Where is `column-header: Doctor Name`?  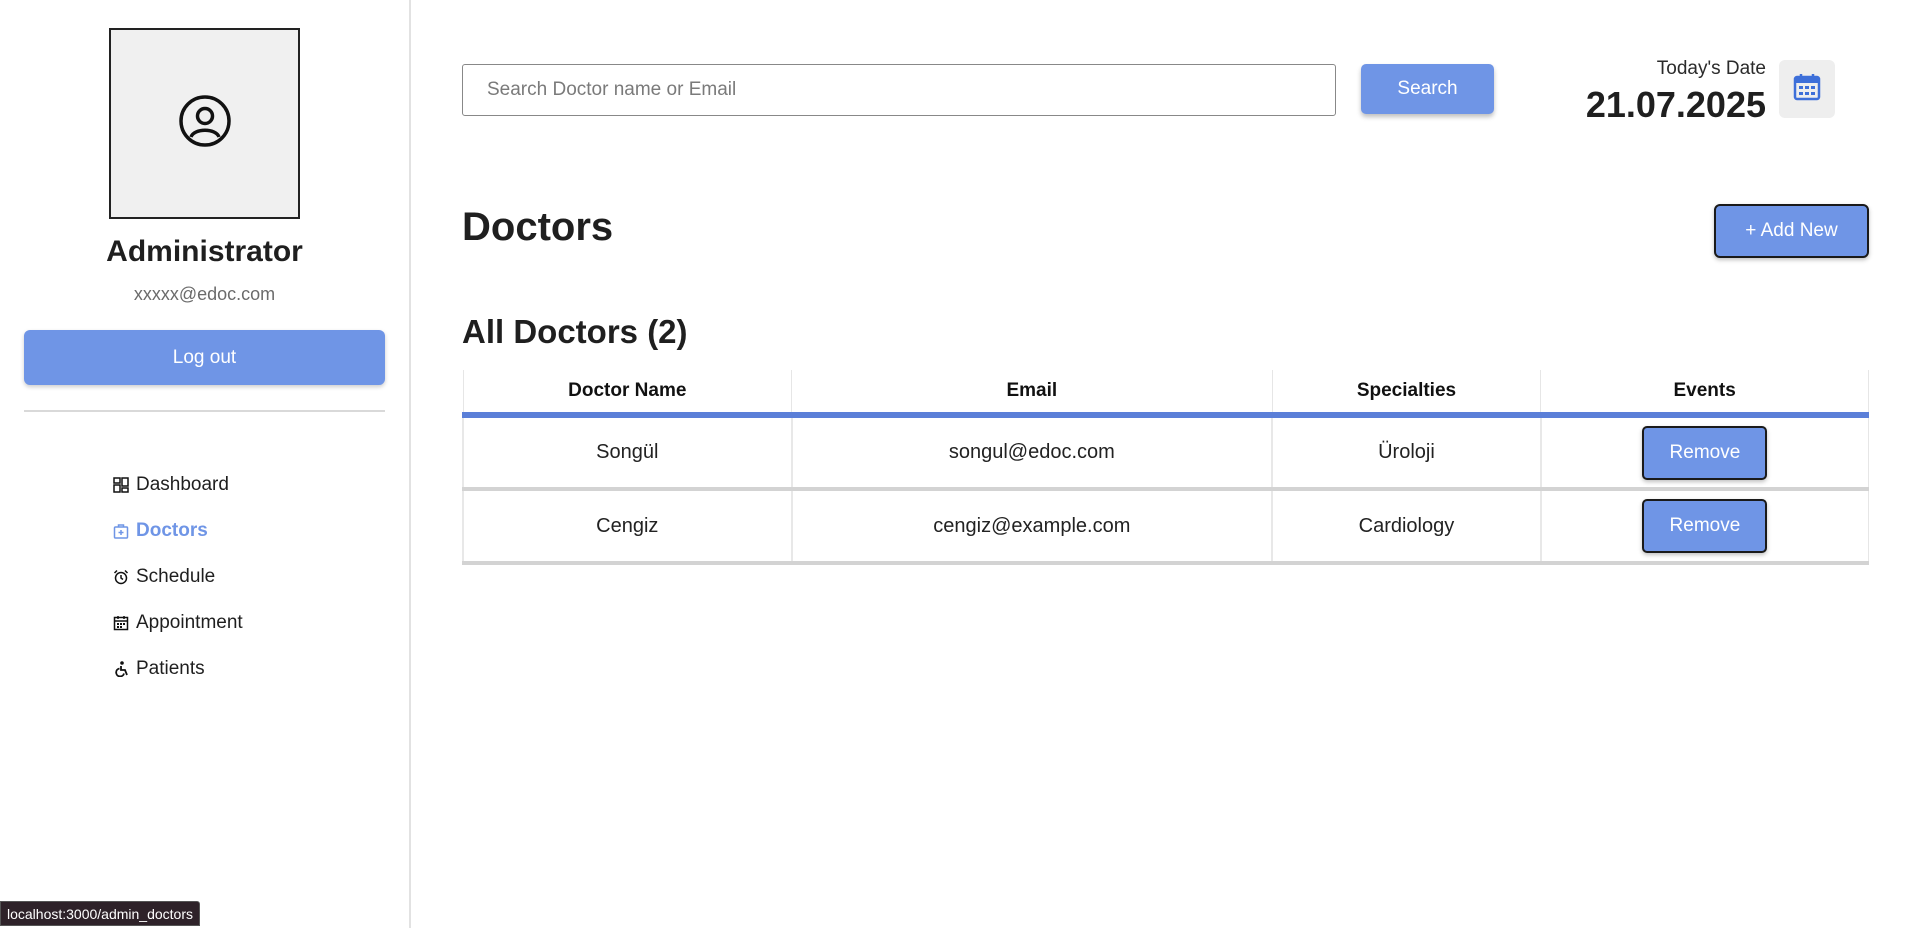
column-header: Doctor Name is located at coordinates (627, 394).